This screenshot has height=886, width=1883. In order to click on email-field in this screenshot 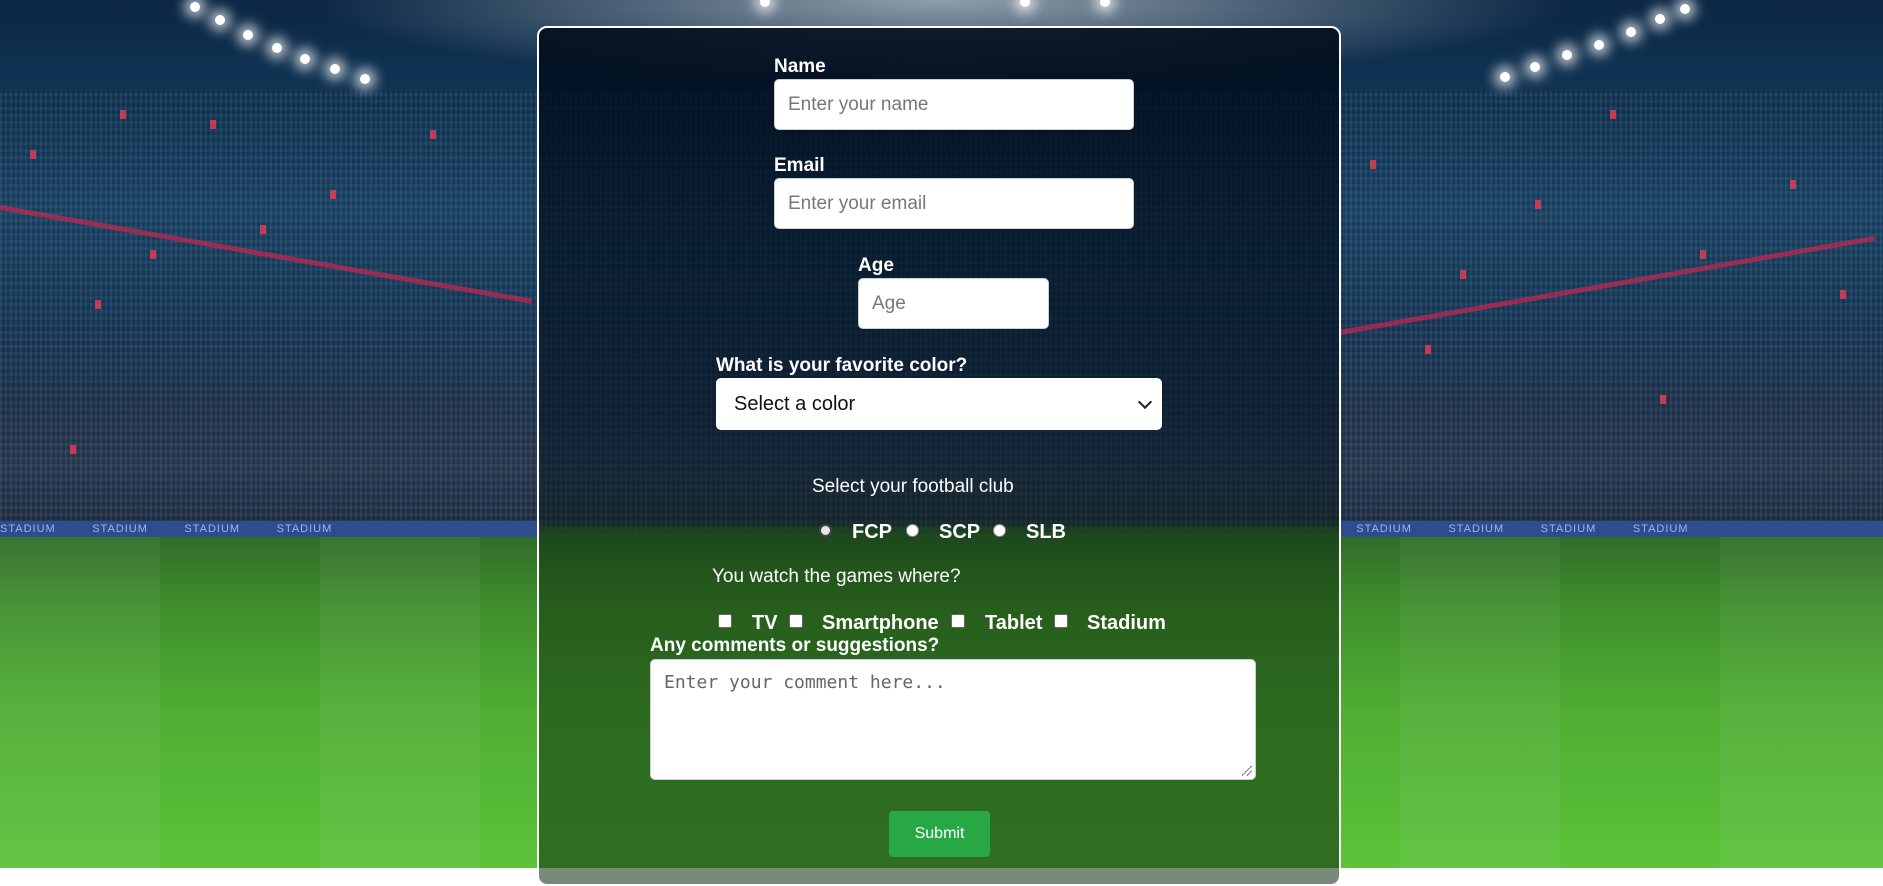, I will do `click(954, 203)`.